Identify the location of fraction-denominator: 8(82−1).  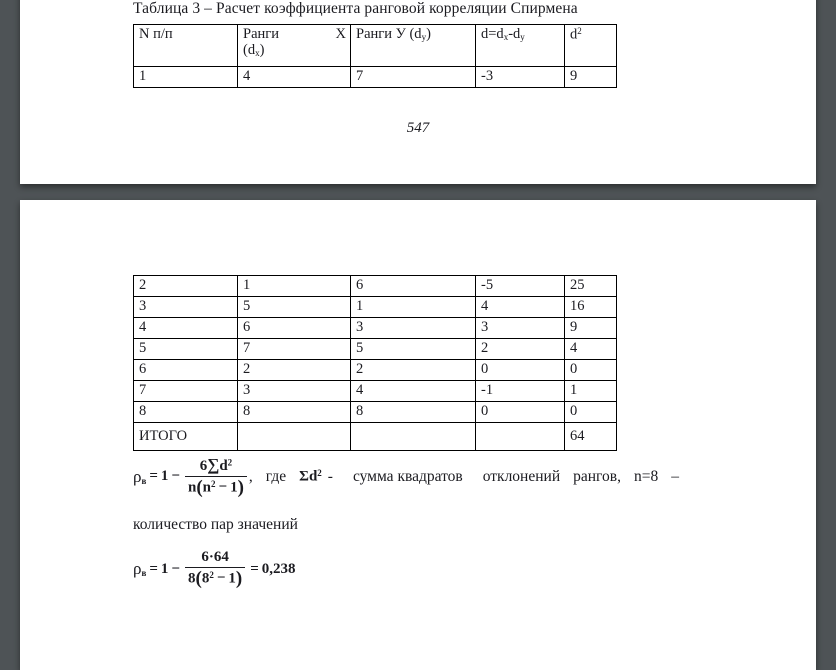
(215, 577).